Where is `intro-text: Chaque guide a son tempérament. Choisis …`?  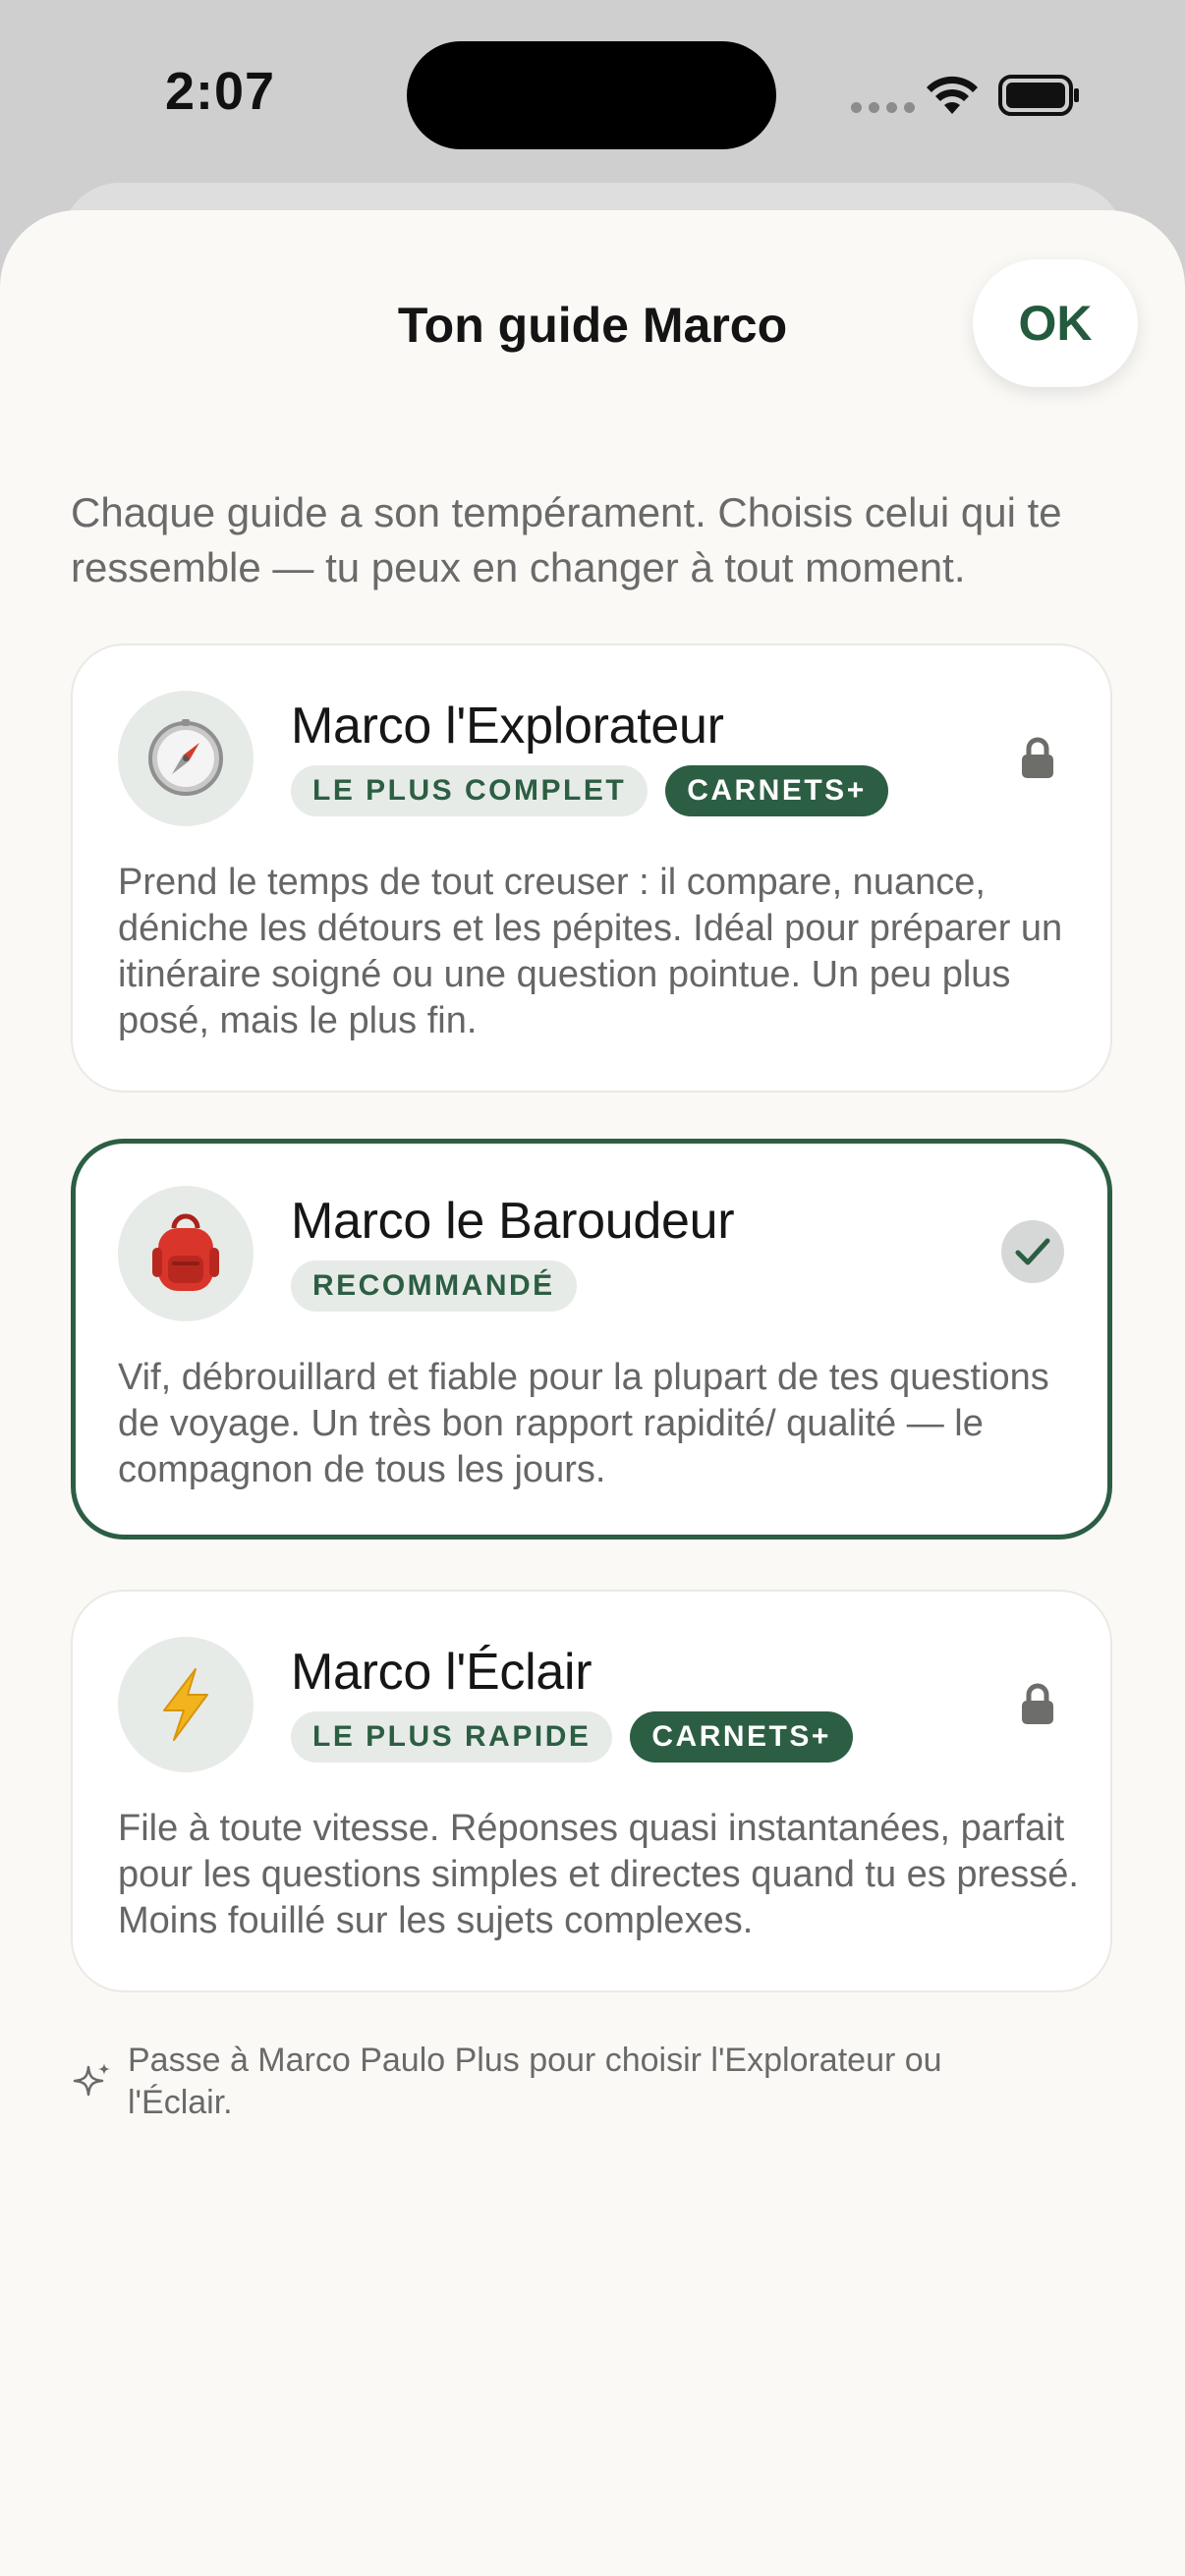 intro-text: Chaque guide a son tempérament. Choisis … is located at coordinates (567, 539).